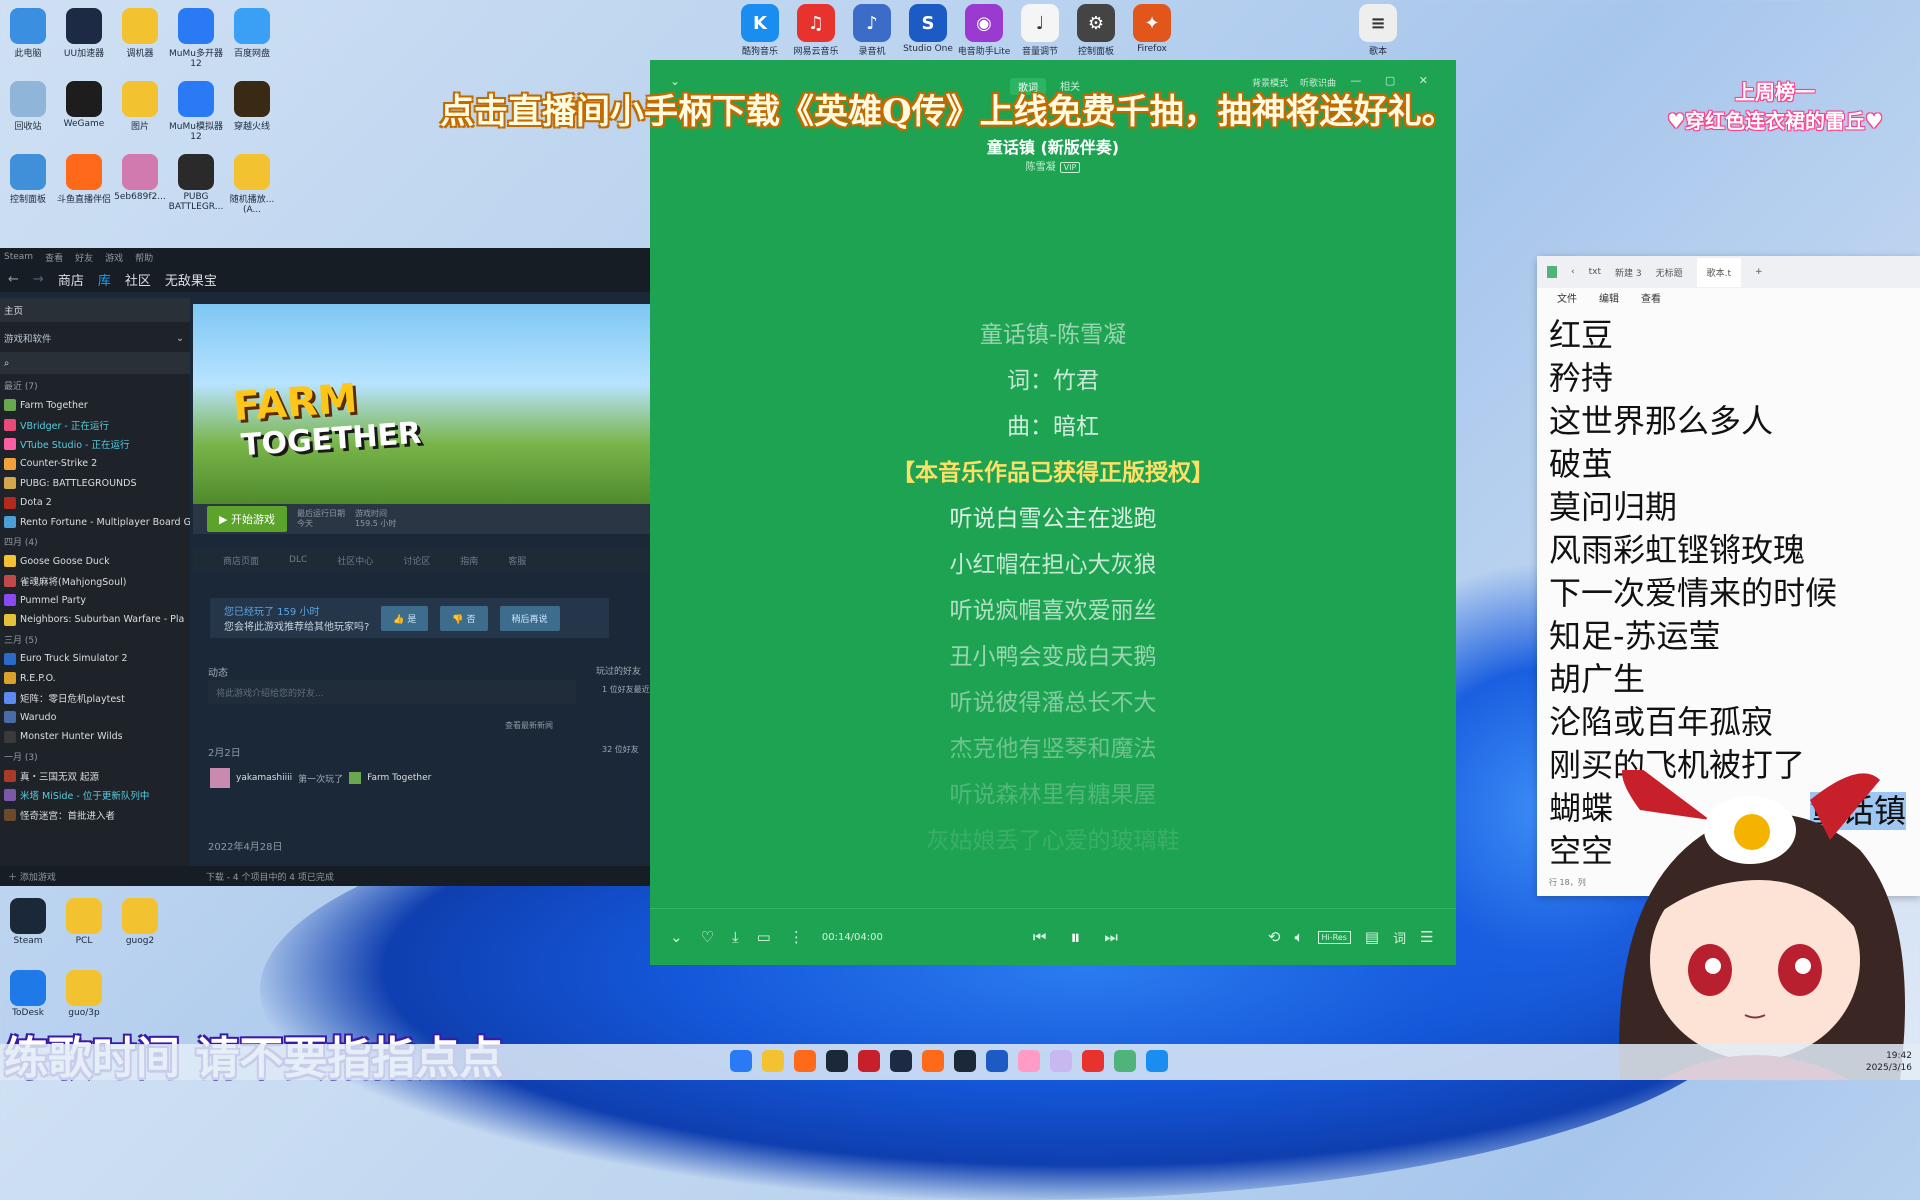 The height and width of the screenshot is (1200, 1920). I want to click on lyric-line: 灰姑娘丢了心爱的玻璃鞋, so click(1053, 841).